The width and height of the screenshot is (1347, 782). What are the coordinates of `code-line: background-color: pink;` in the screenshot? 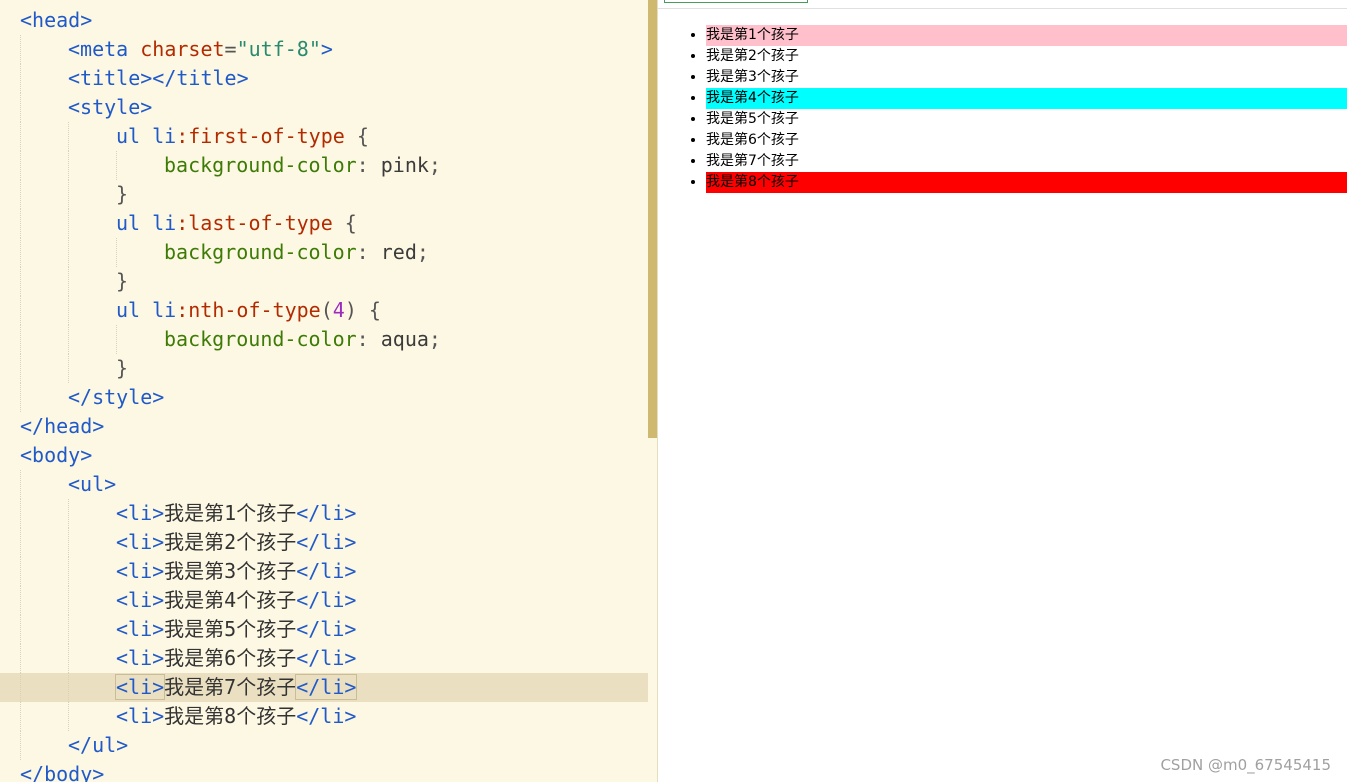 It's located at (324, 165).